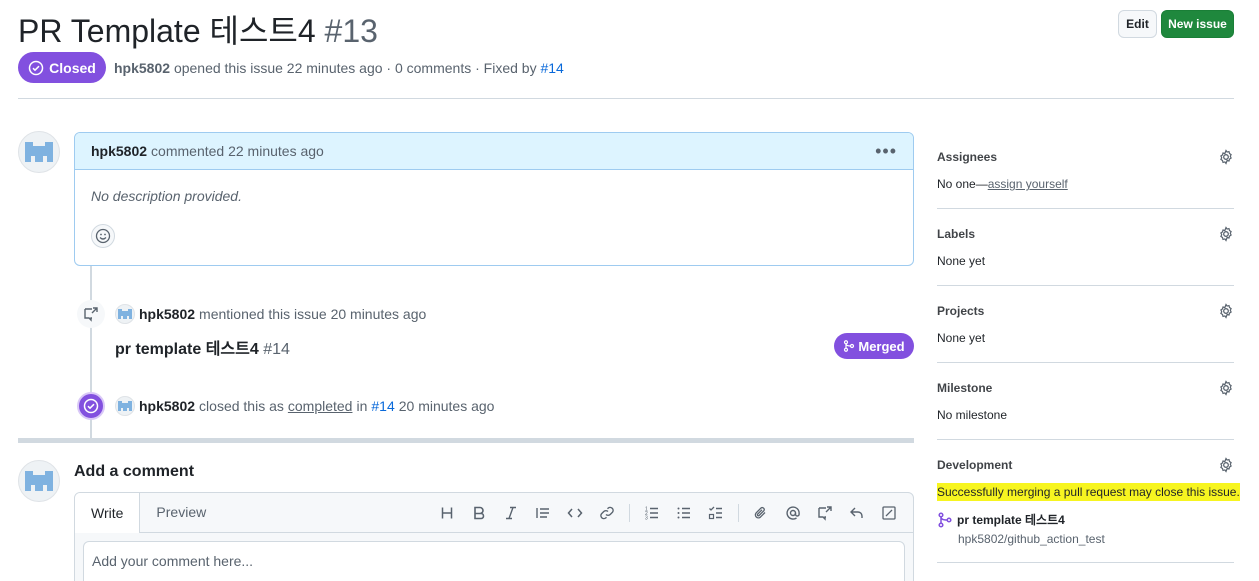 The height and width of the screenshot is (581, 1259). Describe the element at coordinates (793, 513) in the screenshot. I see `mention-icon` at that location.